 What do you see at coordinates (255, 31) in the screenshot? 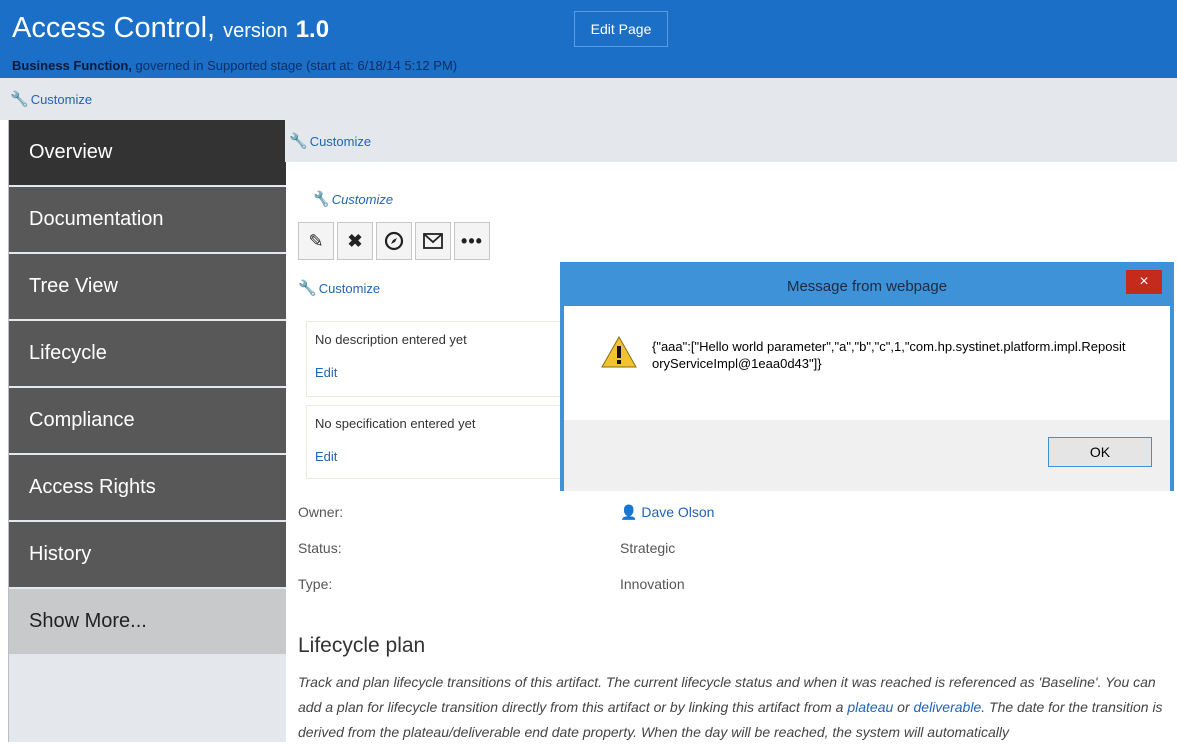
I see `version-label: version` at bounding box center [255, 31].